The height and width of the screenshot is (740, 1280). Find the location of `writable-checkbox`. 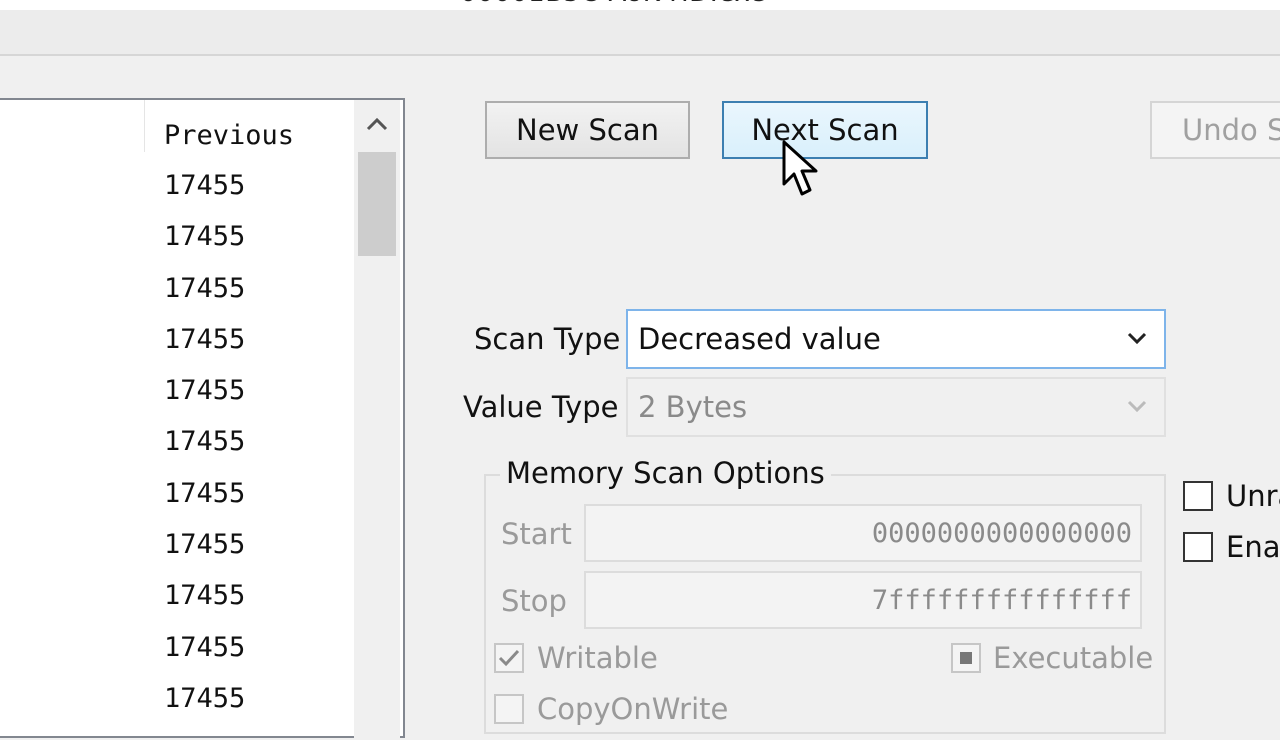

writable-checkbox is located at coordinates (509, 658).